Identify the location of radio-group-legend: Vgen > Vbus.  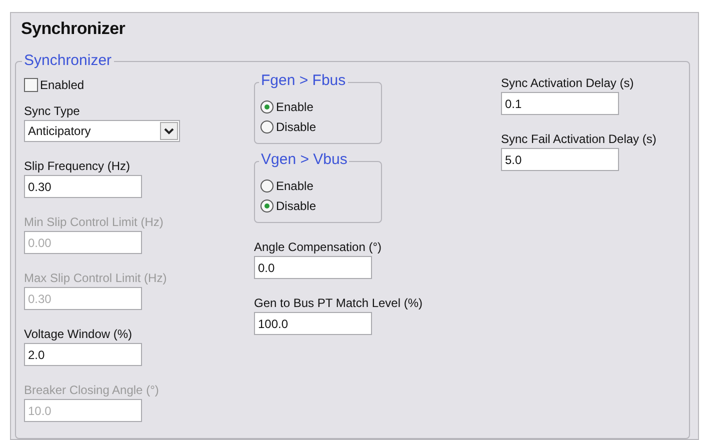
(304, 160).